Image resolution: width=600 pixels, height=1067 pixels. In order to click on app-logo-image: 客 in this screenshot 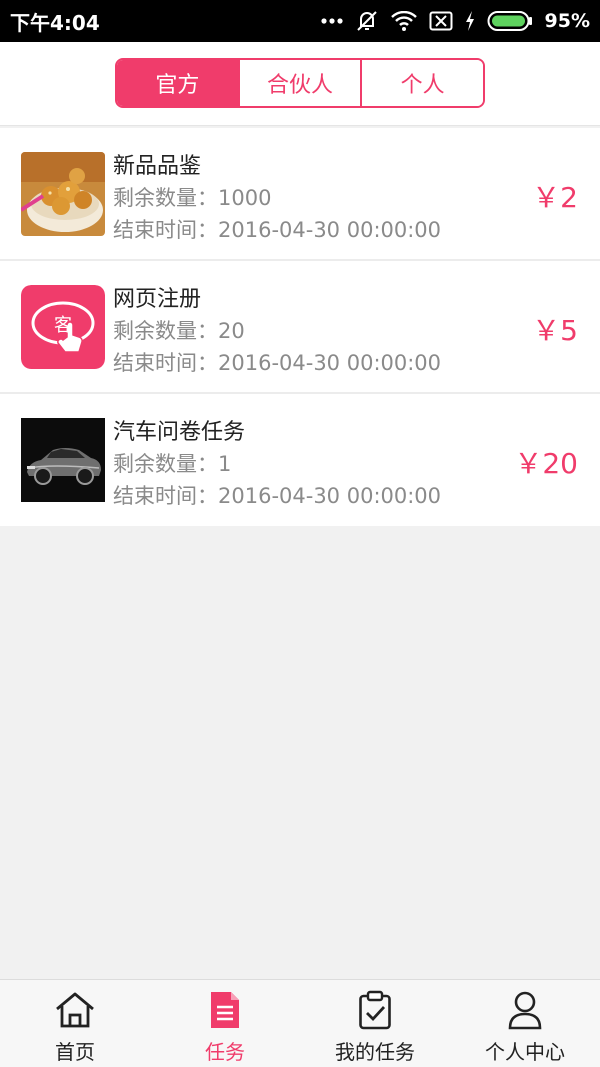, I will do `click(63, 327)`.